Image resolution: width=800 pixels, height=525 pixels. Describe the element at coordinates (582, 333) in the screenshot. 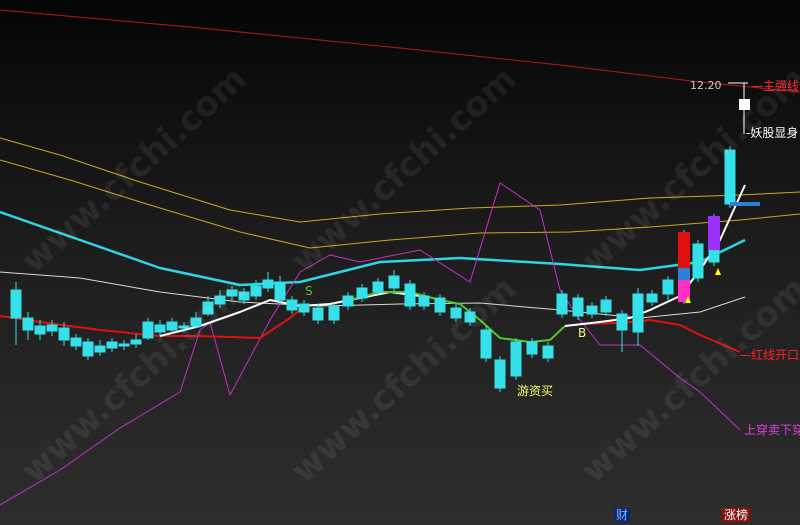

I see `signal-b-label: B` at that location.